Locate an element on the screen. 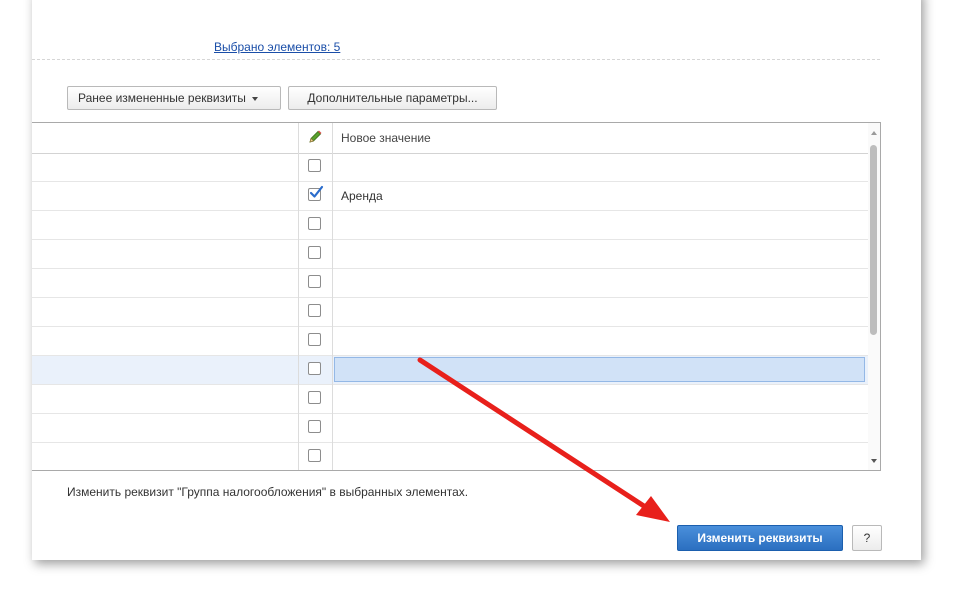  checkmark-icon is located at coordinates (316, 191).